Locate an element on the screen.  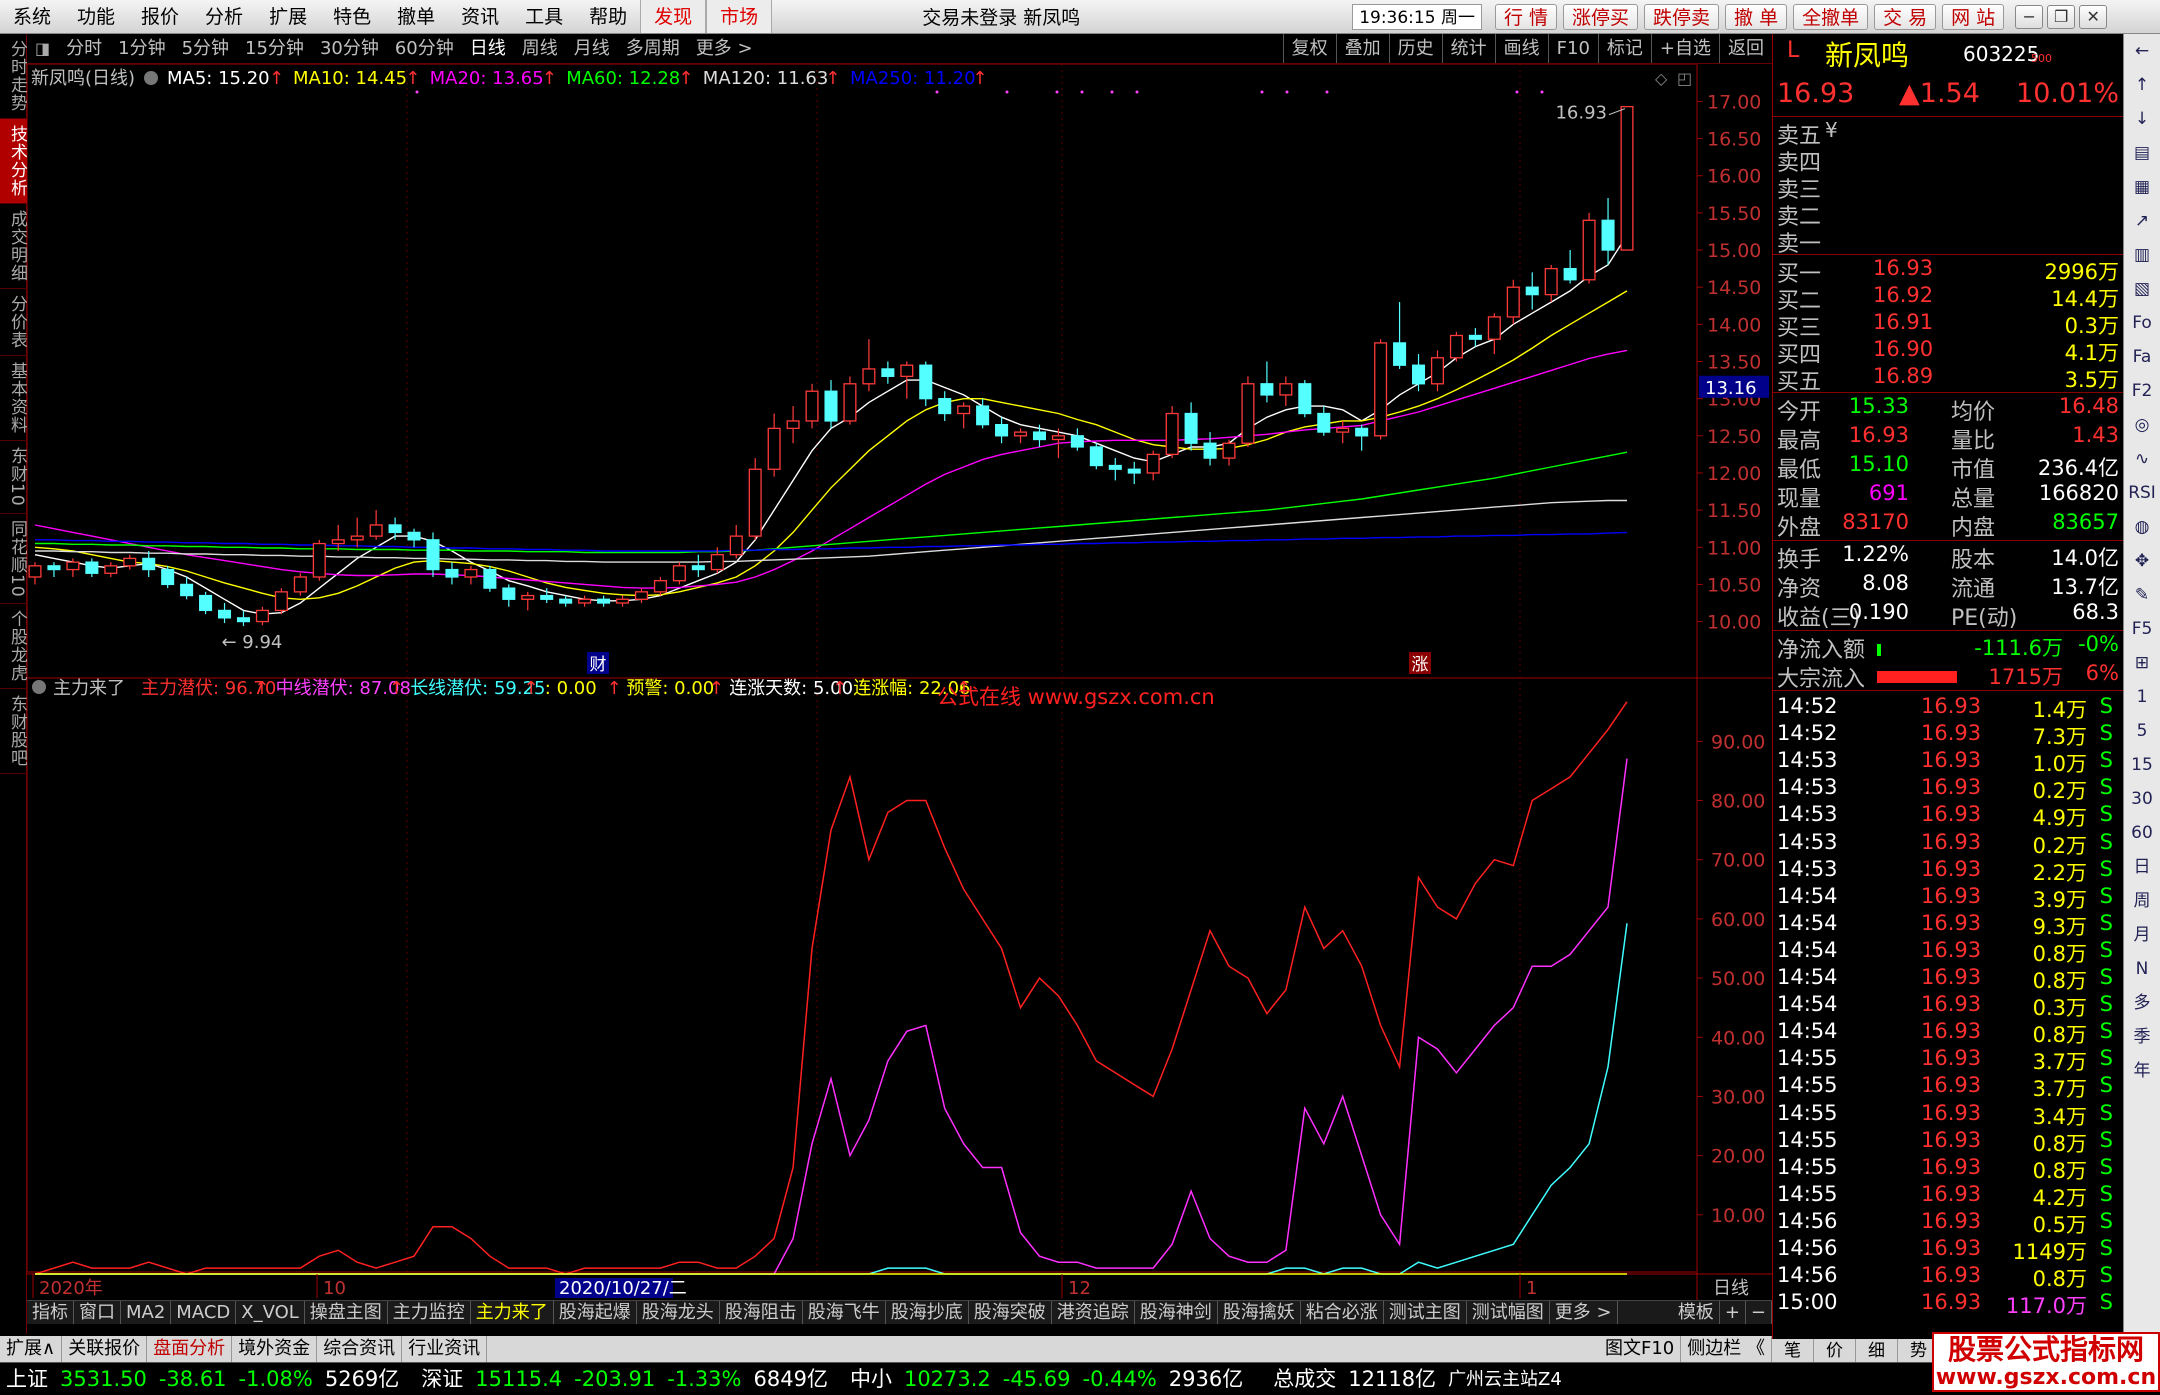
period-tab-3: 15分钟 is located at coordinates (274, 48).